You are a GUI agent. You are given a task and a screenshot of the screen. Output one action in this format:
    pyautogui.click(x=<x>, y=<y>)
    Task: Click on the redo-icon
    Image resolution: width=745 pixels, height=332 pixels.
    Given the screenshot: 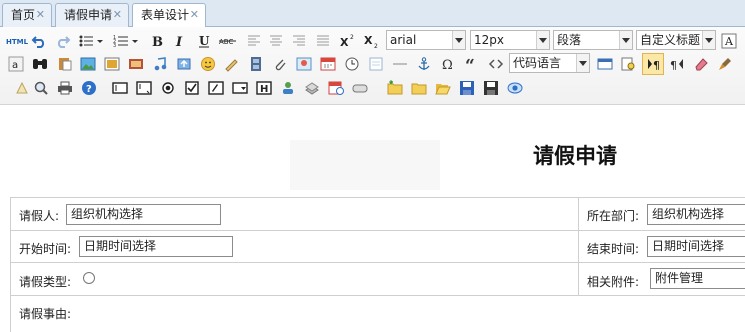 What is the action you would take?
    pyautogui.click(x=63, y=41)
    